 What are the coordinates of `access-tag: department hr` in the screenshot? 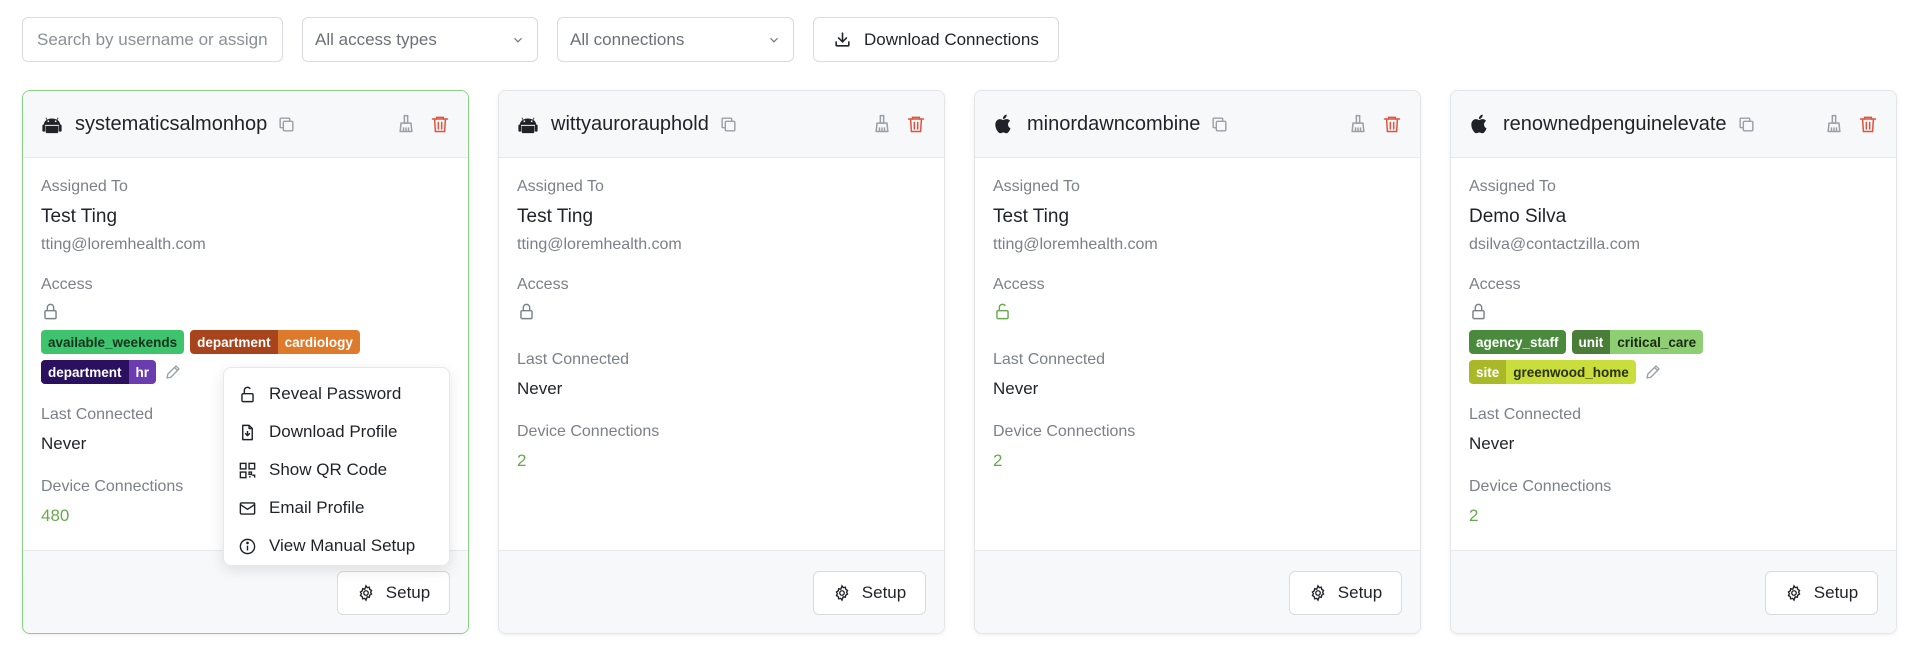 It's located at (99, 372).